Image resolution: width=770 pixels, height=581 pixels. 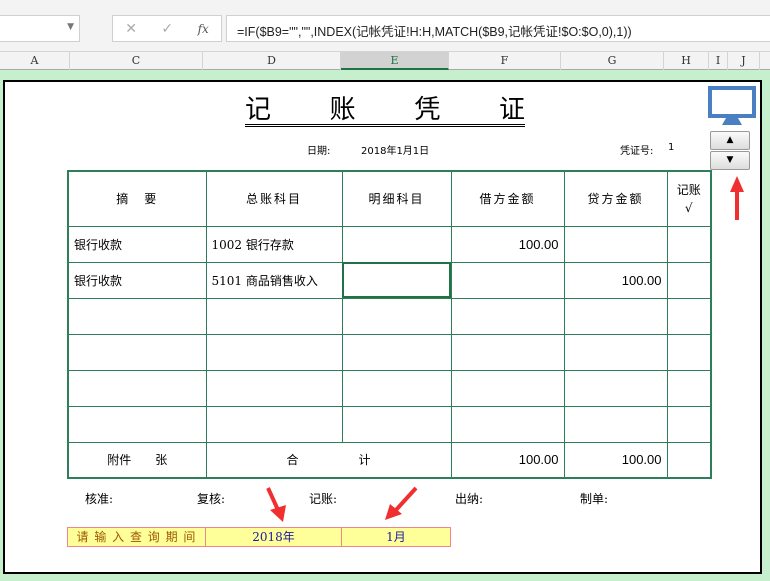 I want to click on title-char: 证, so click(x=511, y=110).